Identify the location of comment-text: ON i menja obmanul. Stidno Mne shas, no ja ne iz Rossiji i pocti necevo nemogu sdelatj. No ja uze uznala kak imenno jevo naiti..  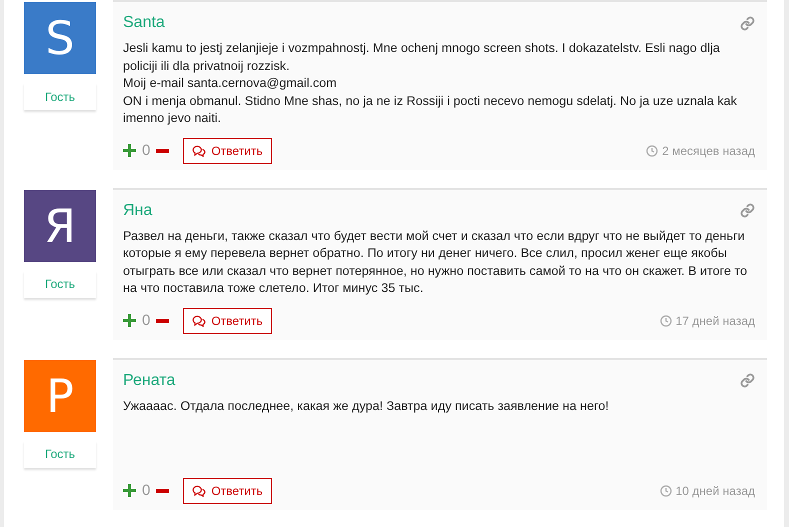
(430, 109).